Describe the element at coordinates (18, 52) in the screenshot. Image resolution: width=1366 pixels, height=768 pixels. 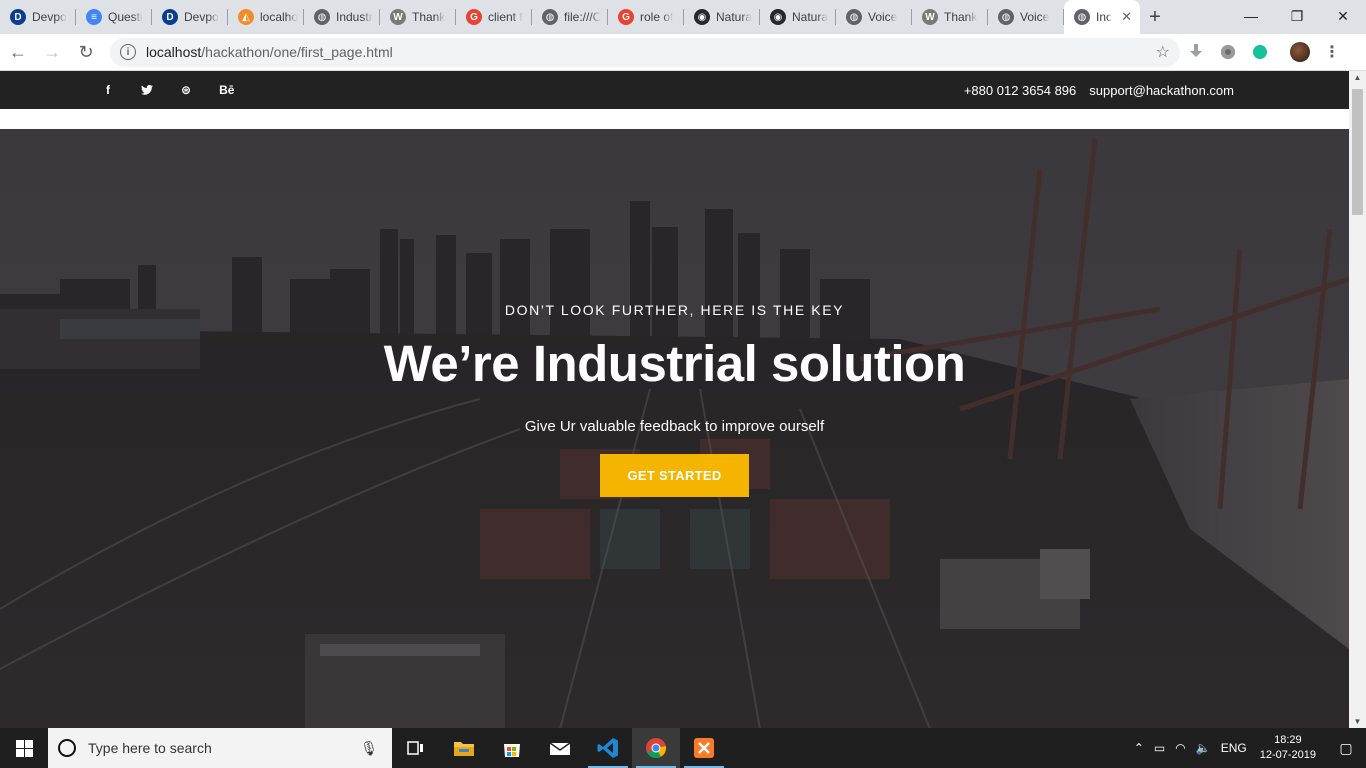
I see `back-button: ←` at that location.